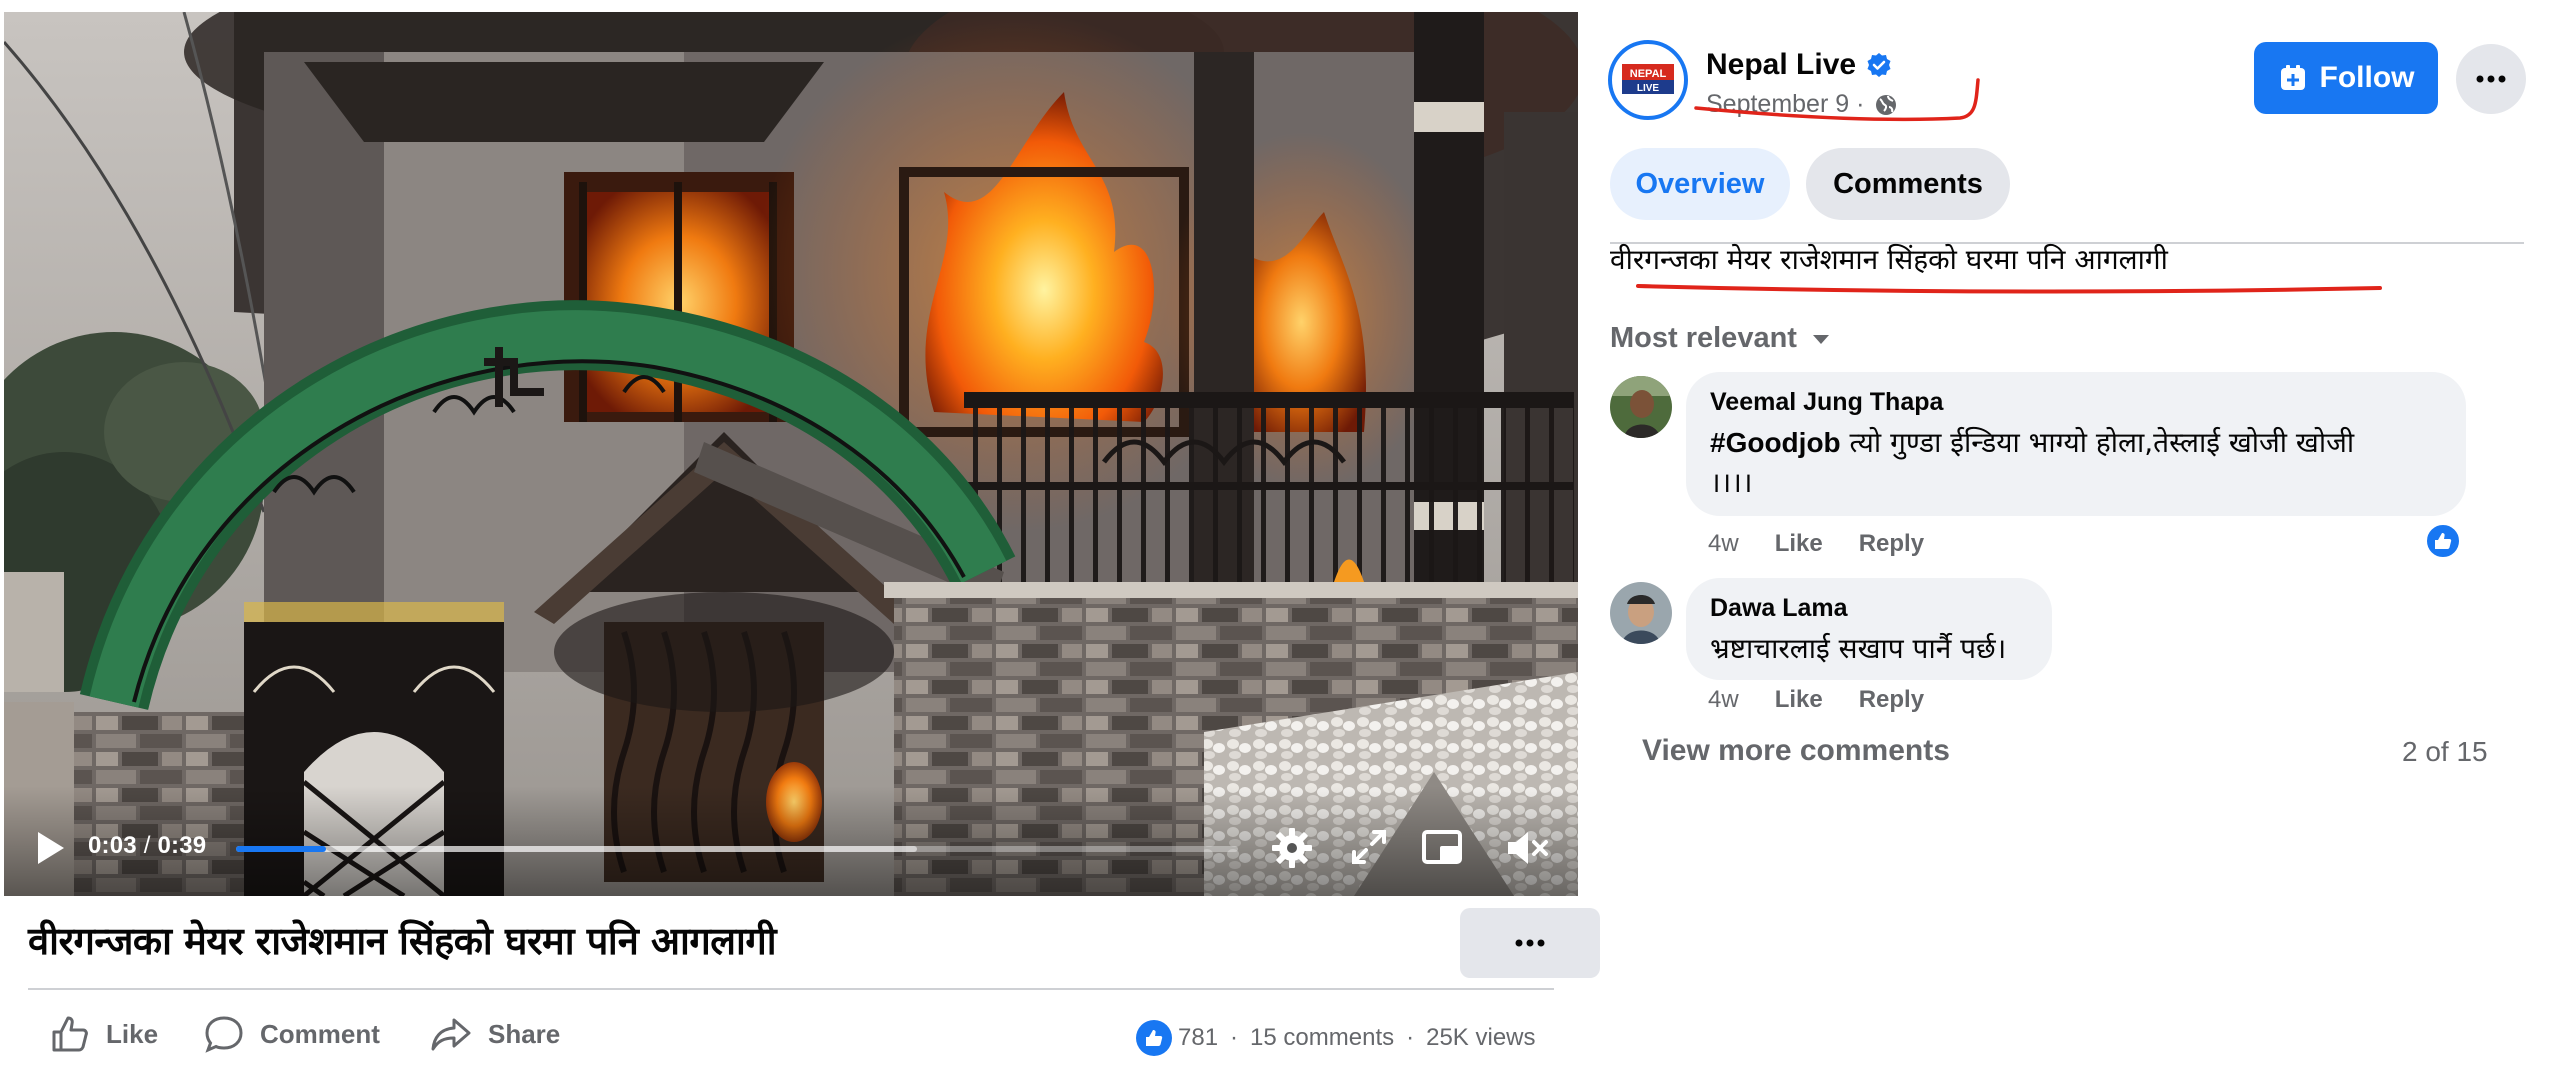 Image resolution: width=2560 pixels, height=1078 pixels. I want to click on comment-author: Dawa Lama, so click(1869, 608).